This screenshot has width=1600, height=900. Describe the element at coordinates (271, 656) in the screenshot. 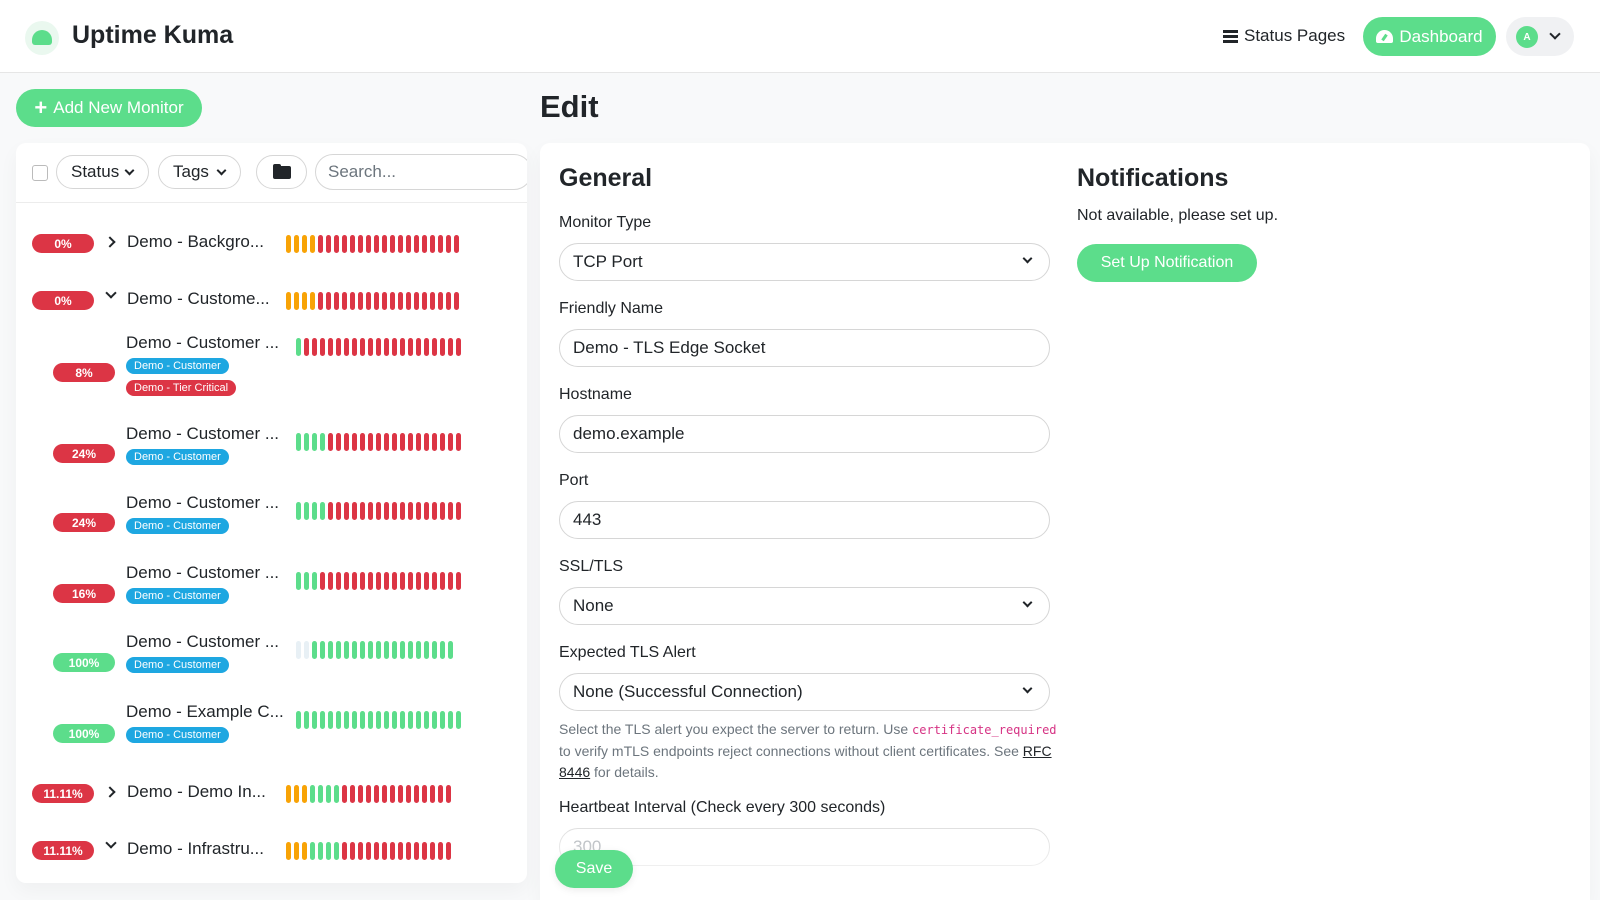

I see `monitor-row: 100% Demo - Customer ... Demo - Customer` at that location.